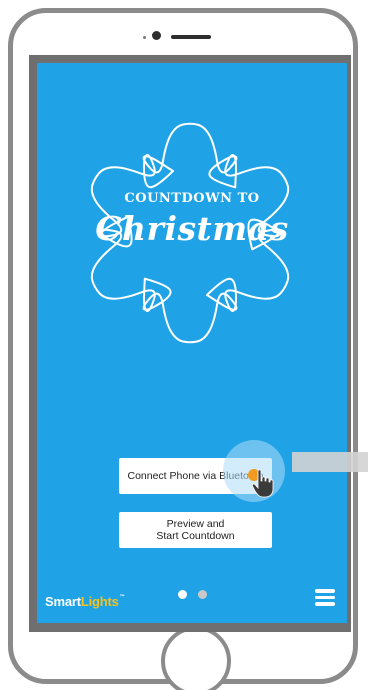 The image size is (368, 690). Describe the element at coordinates (63, 601) in the screenshot. I see `logo-text-smart: Smart` at that location.